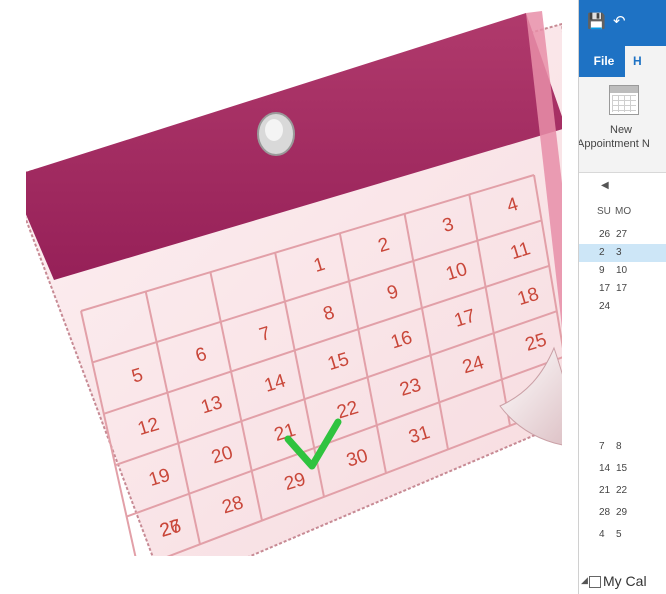 This screenshot has width=666, height=594. Describe the element at coordinates (602, 252) in the screenshot. I see `calendar-day: 2` at that location.